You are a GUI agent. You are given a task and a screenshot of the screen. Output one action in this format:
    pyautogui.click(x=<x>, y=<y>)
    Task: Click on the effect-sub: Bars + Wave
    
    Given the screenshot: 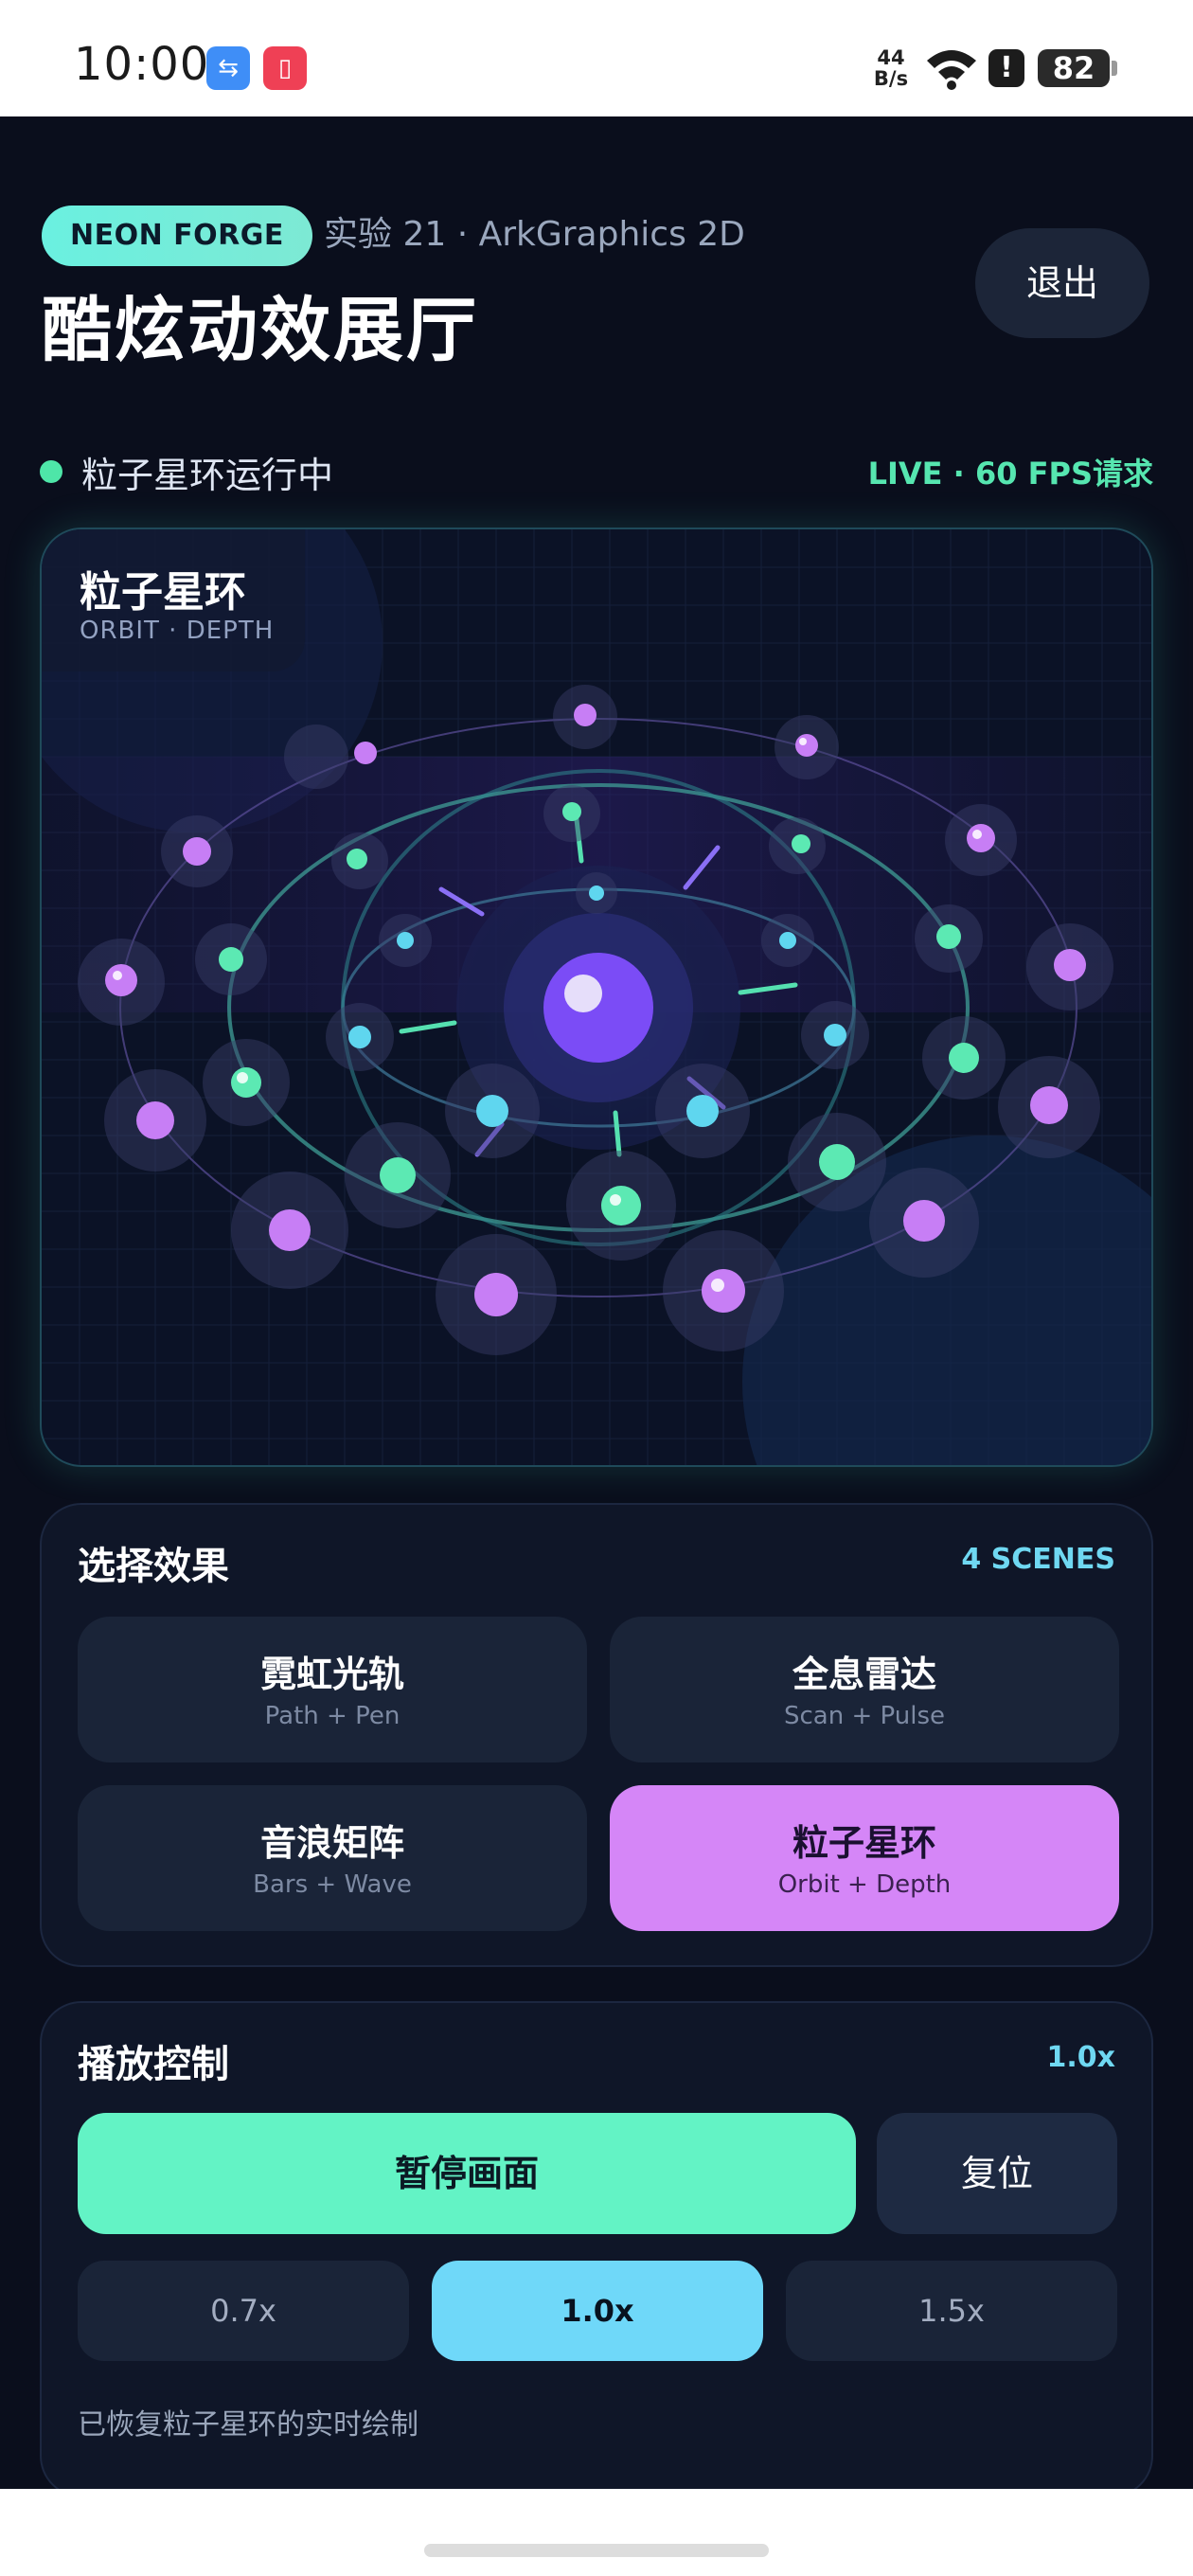 What is the action you would take?
    pyautogui.click(x=332, y=1884)
    